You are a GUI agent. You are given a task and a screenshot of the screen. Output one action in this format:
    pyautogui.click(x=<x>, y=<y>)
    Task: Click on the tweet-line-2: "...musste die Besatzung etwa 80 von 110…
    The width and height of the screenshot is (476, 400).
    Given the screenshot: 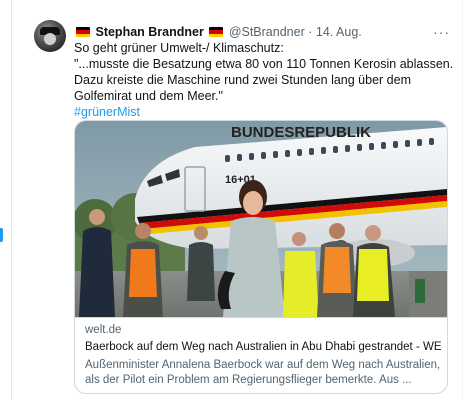 What is the action you would take?
    pyautogui.click(x=264, y=80)
    